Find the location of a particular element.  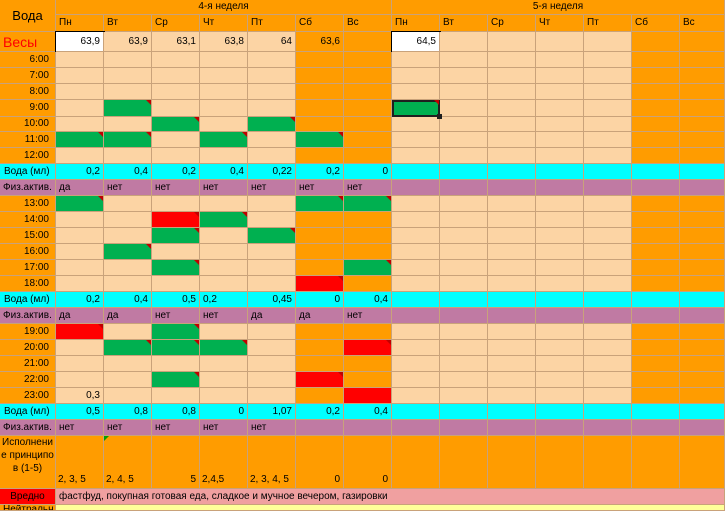

weight-cell: 64,5 is located at coordinates (416, 42).